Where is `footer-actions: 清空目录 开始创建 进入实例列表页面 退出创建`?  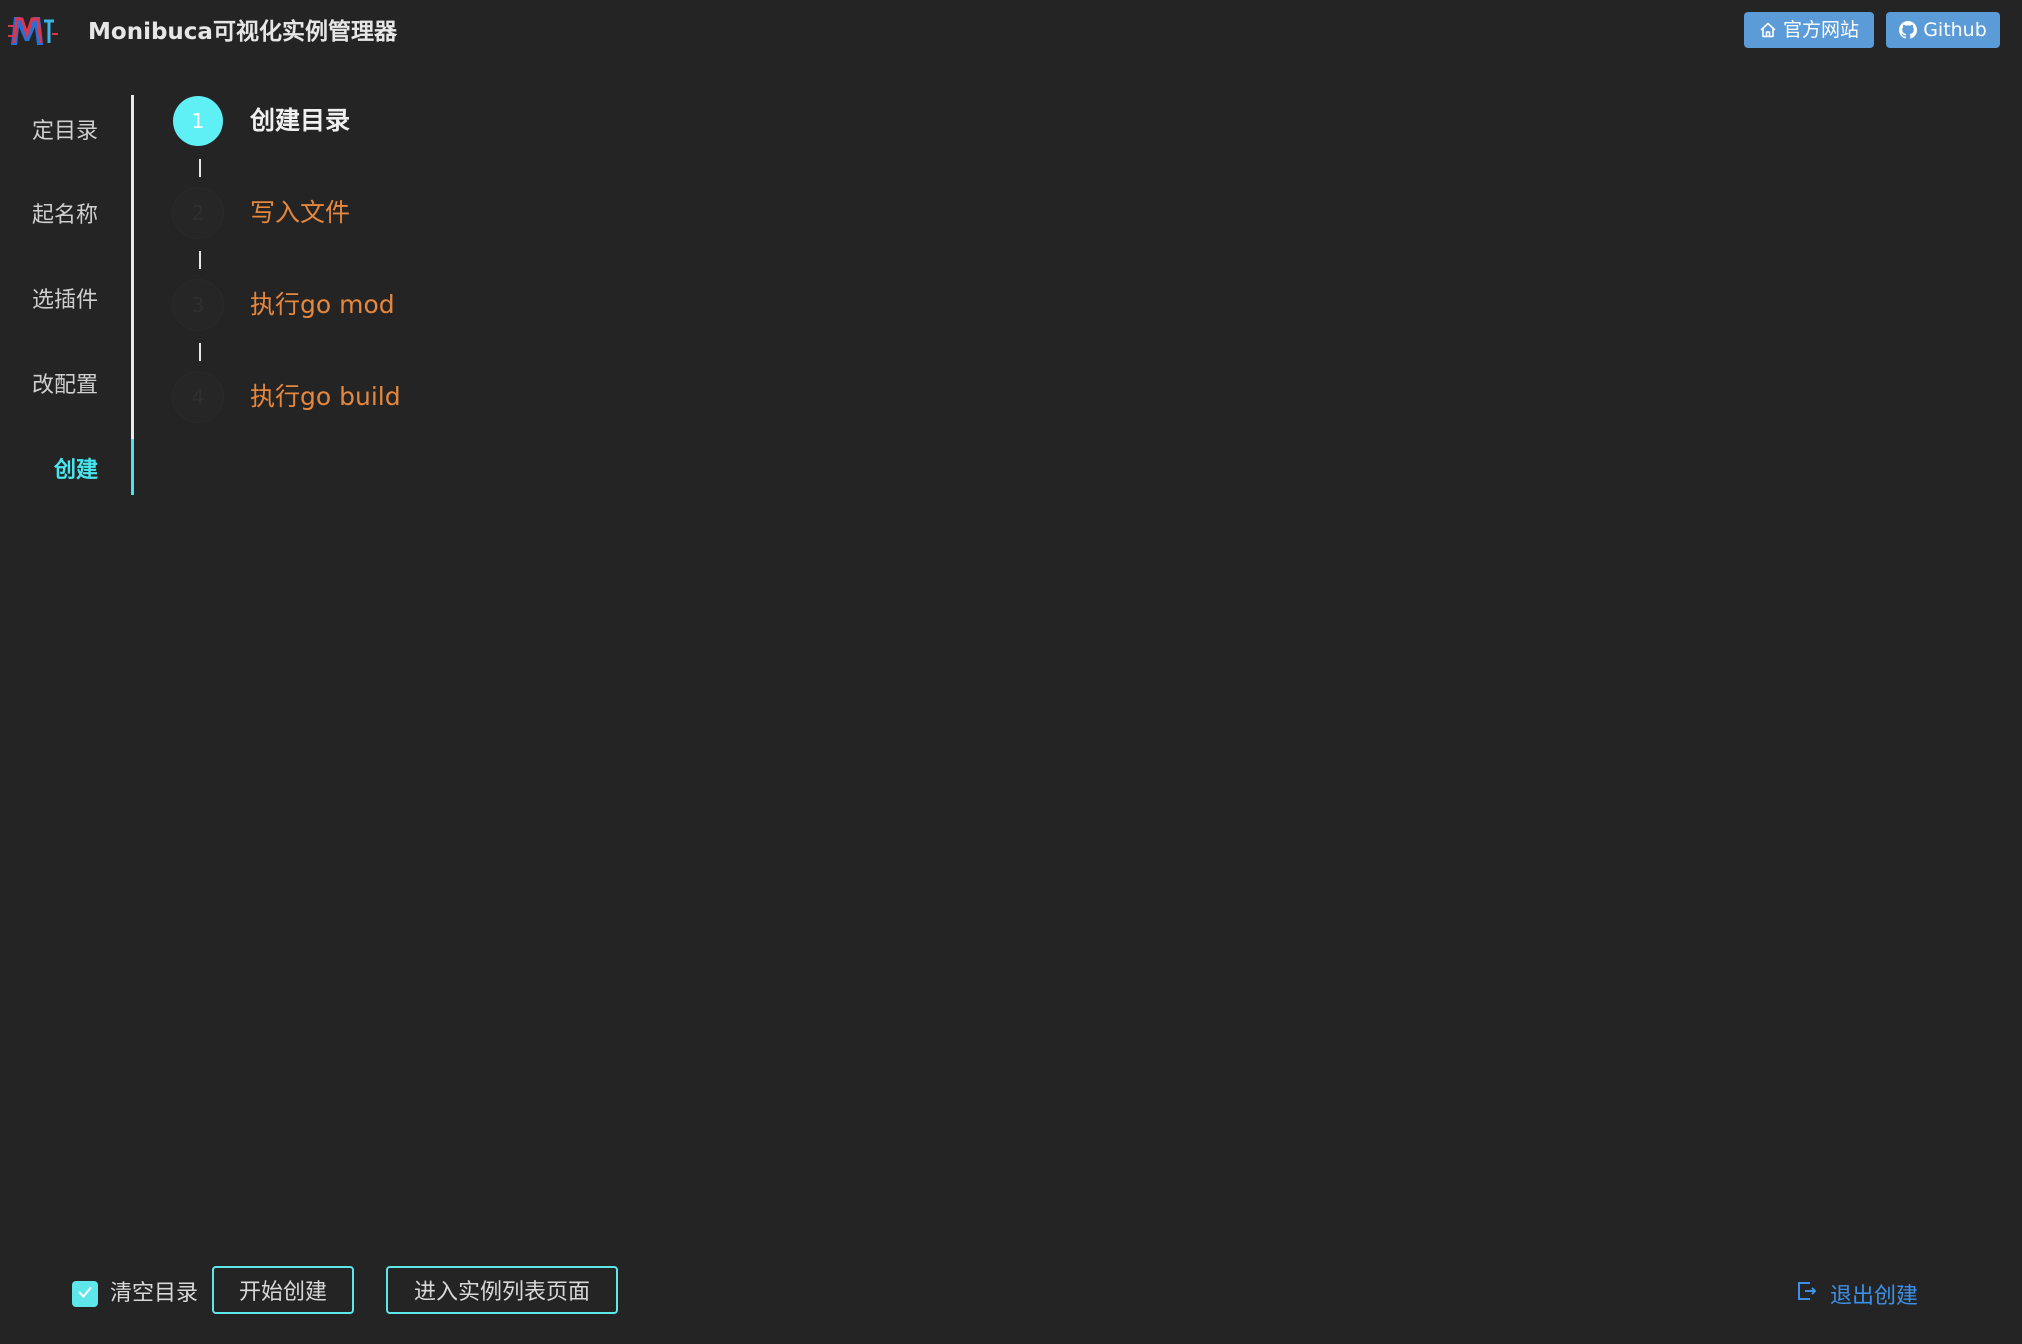 footer-actions: 清空目录 开始创建 进入实例列表页面 退出创建 is located at coordinates (1011, 1295).